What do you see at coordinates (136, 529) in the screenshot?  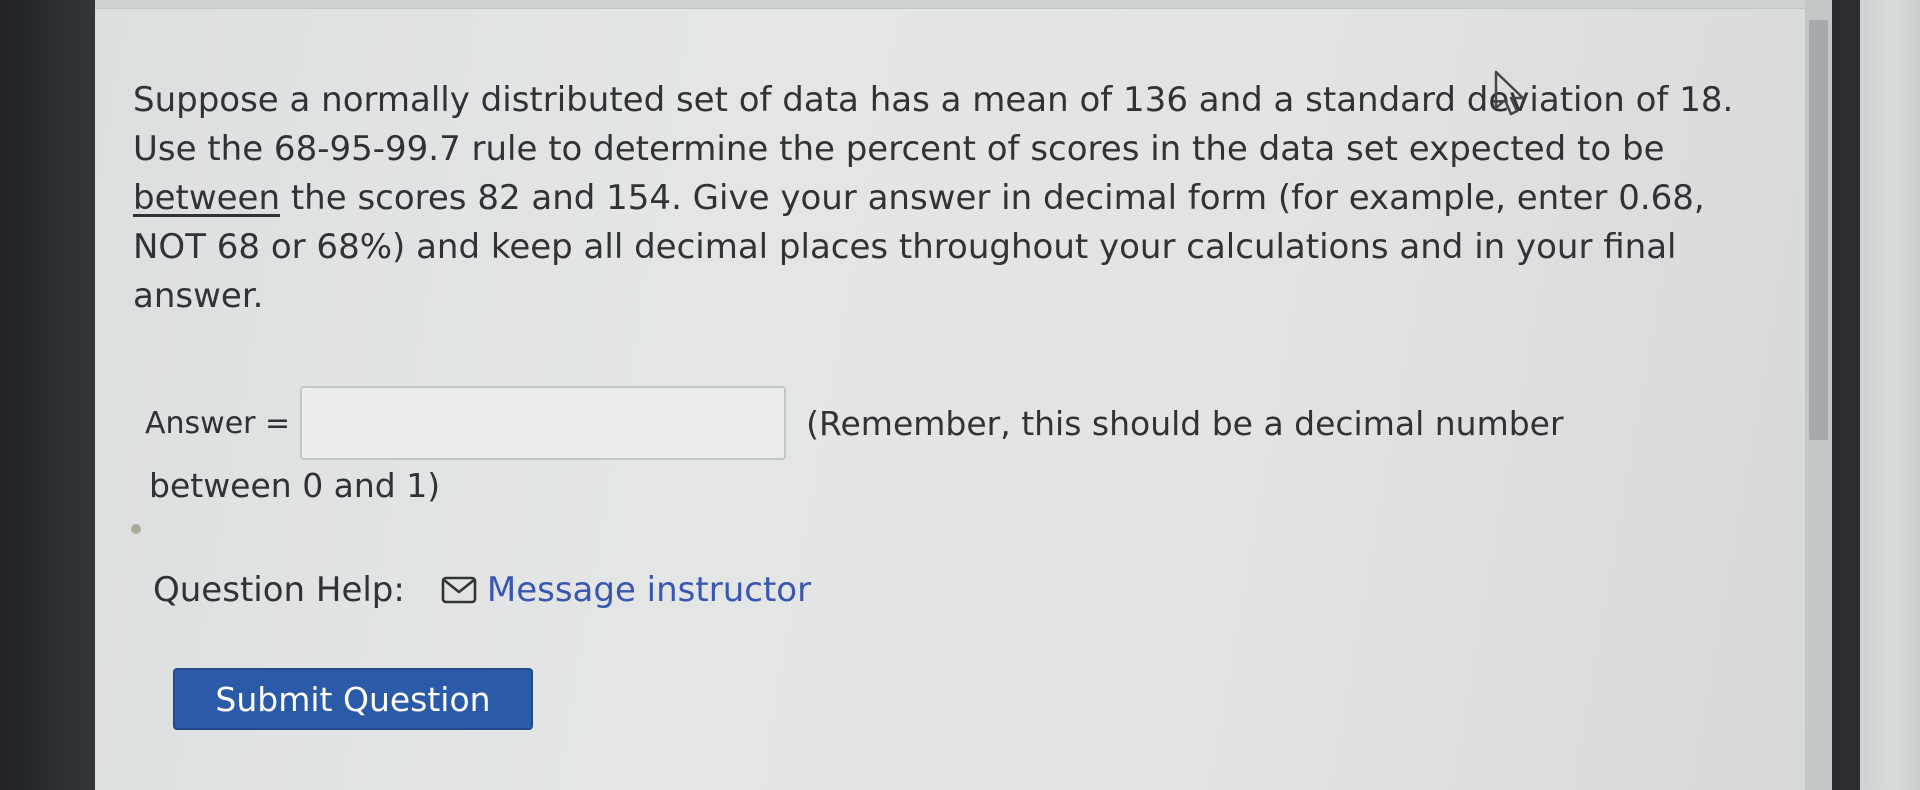 I see `screen-speck` at bounding box center [136, 529].